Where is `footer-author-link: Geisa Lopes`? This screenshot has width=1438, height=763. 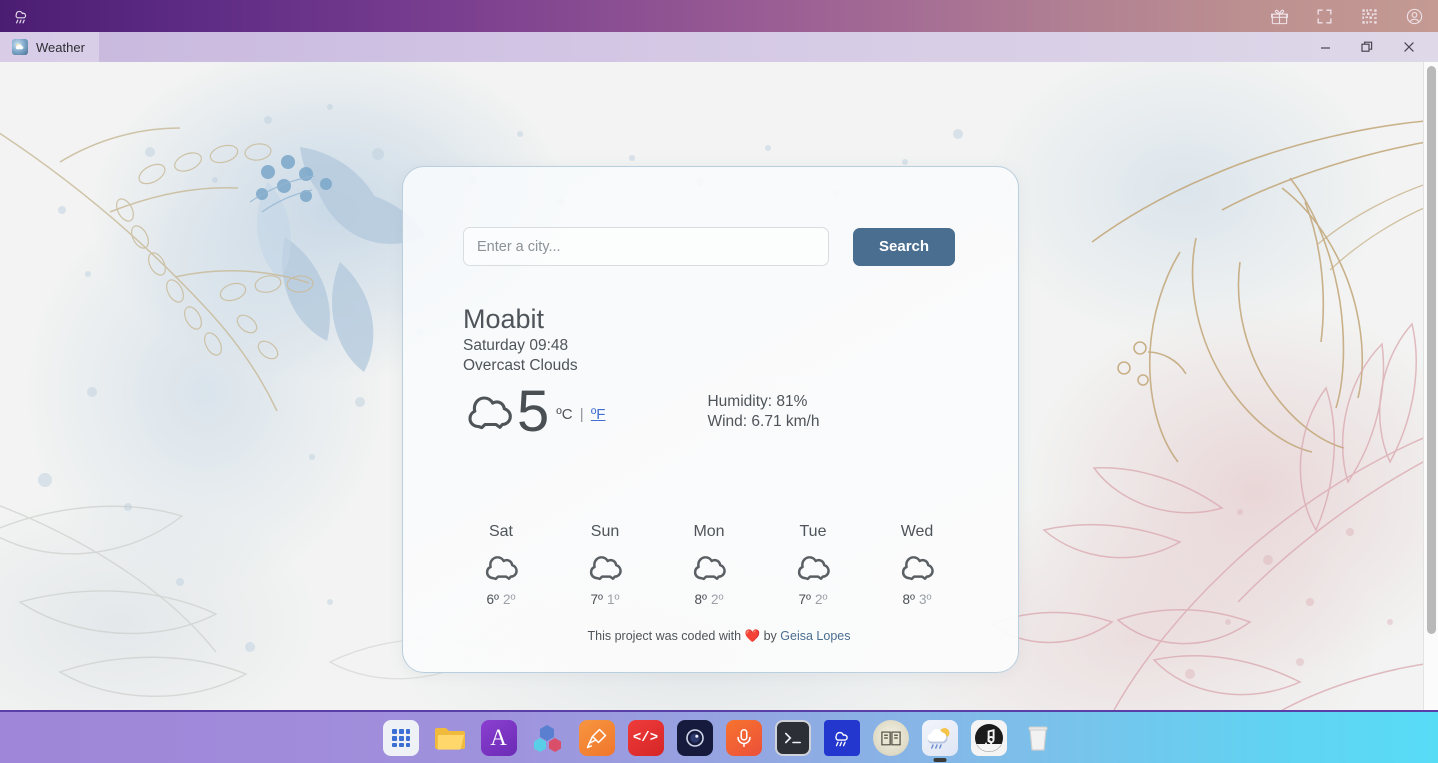
footer-author-link: Geisa Lopes is located at coordinates (815, 636).